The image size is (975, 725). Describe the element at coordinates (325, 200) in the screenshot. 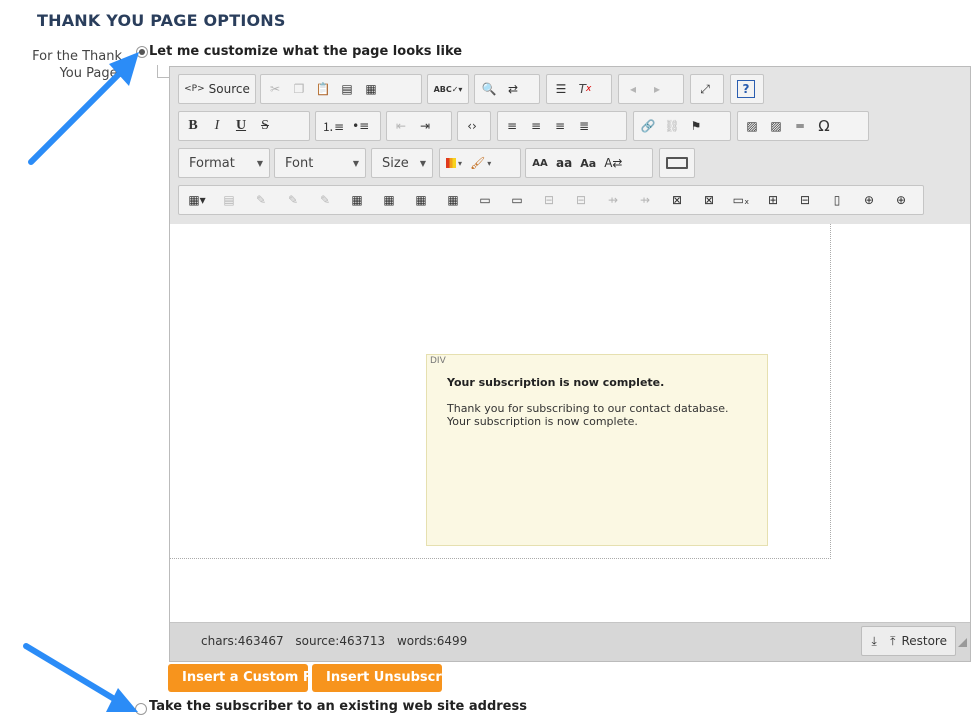

I see `cell-edit-icon: ✎` at that location.